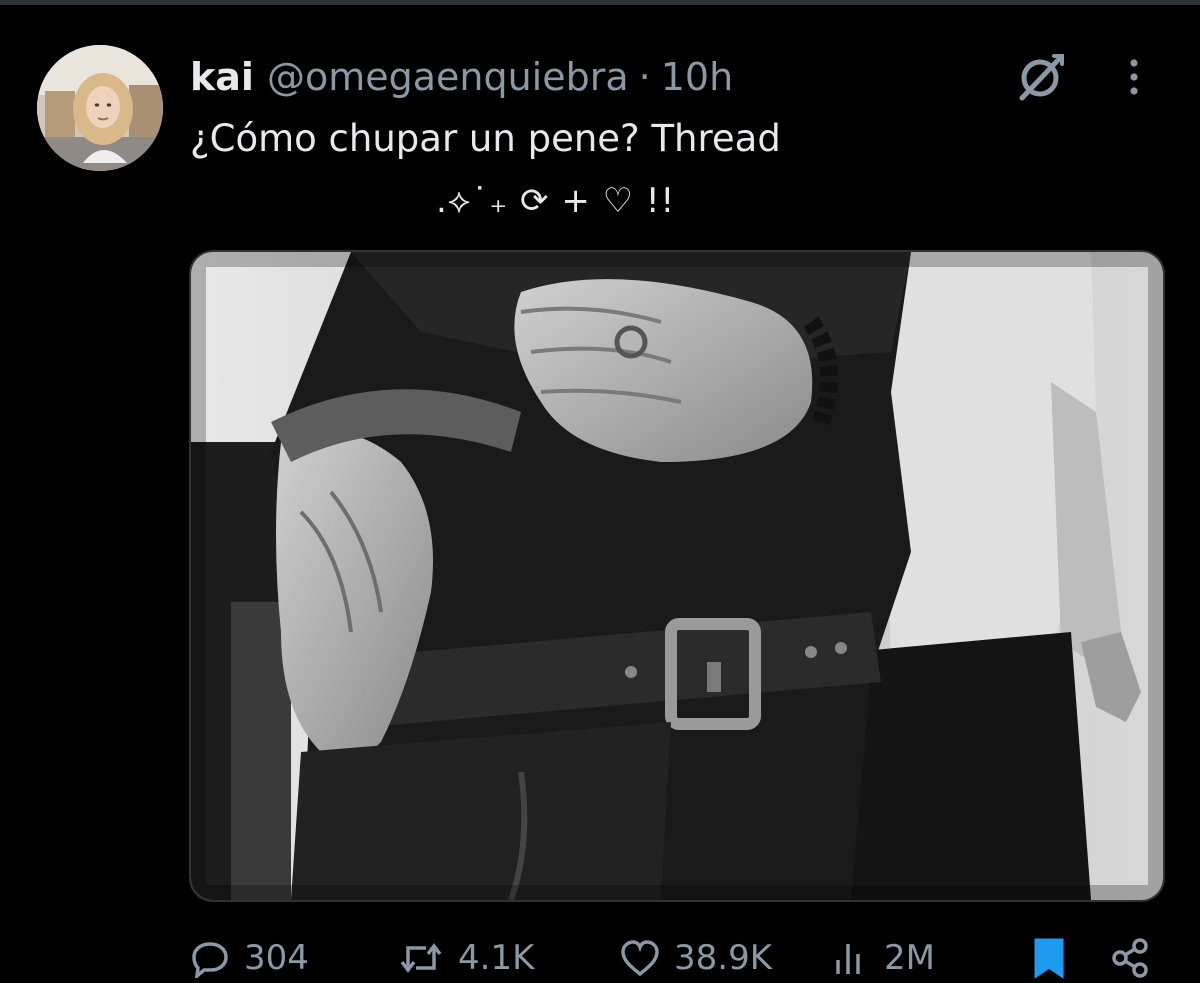 The image size is (1200, 983). What do you see at coordinates (222, 77) in the screenshot?
I see `display-name: kai` at bounding box center [222, 77].